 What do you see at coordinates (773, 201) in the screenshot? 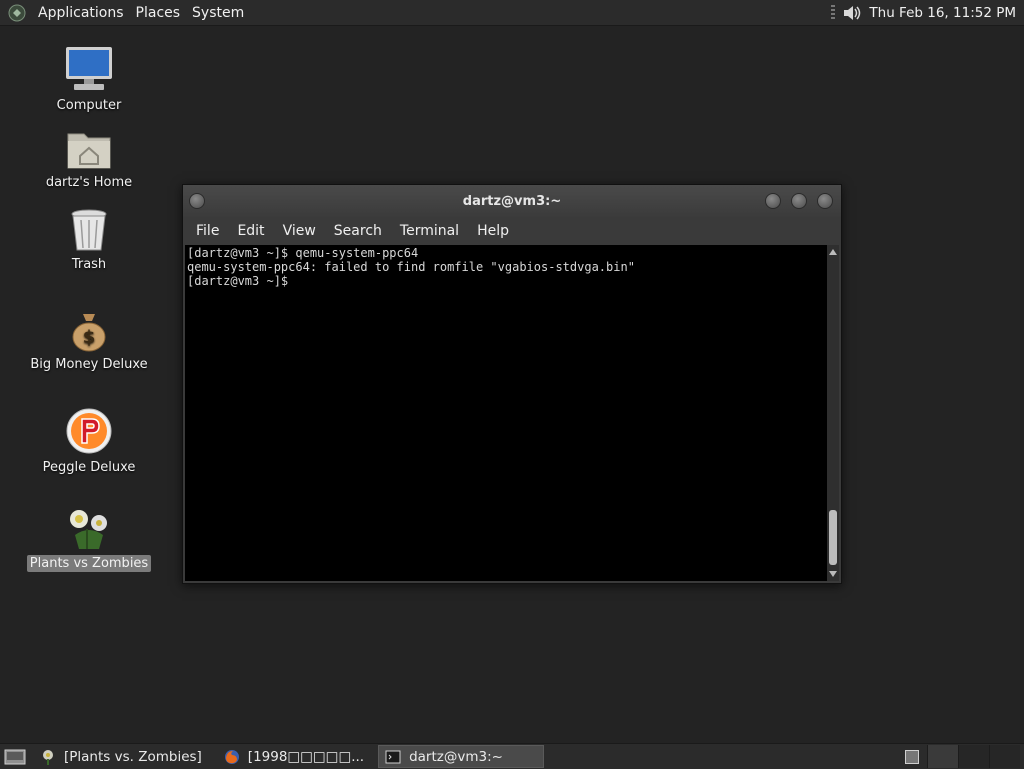
I see `minimize-button` at bounding box center [773, 201].